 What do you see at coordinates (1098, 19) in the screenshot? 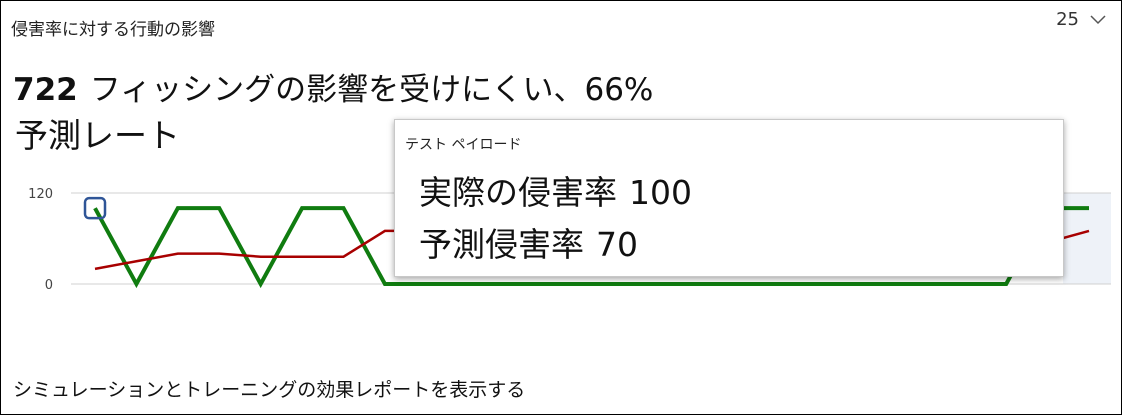
I see `chevron-down-icon` at bounding box center [1098, 19].